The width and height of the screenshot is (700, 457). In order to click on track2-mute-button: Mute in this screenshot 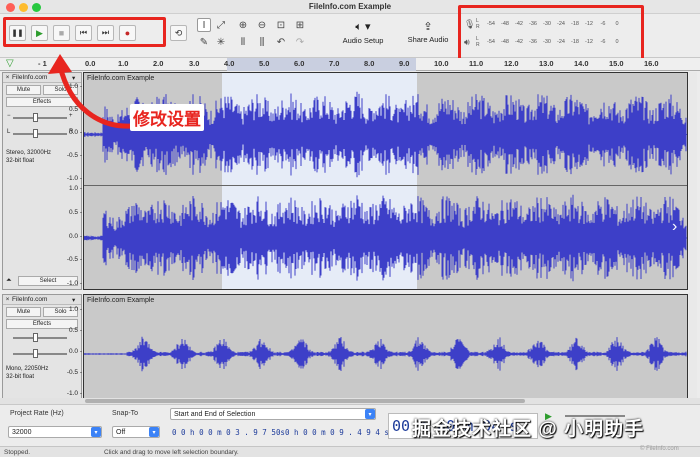, I will do `click(23, 312)`.